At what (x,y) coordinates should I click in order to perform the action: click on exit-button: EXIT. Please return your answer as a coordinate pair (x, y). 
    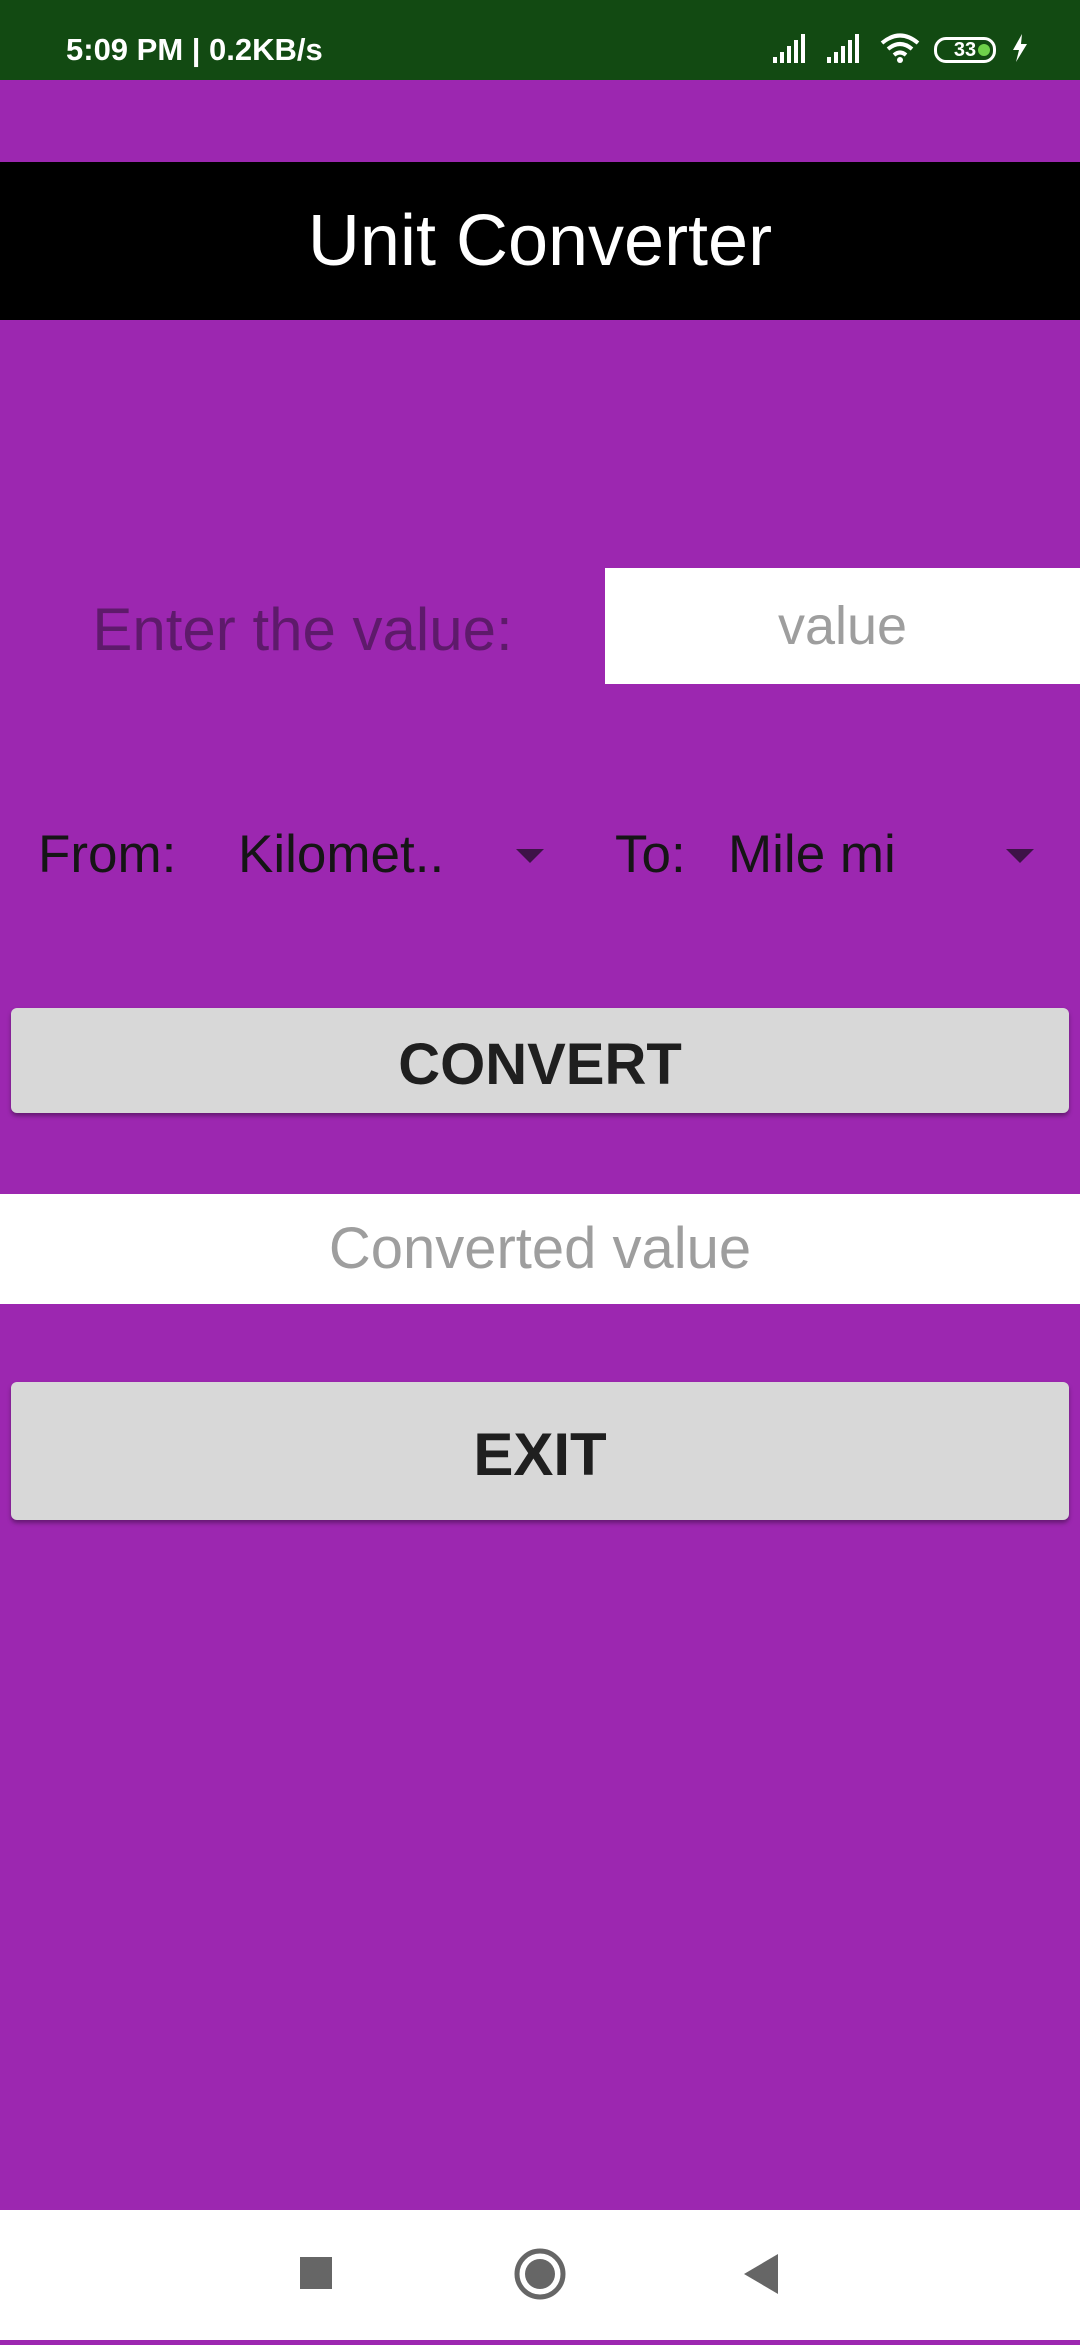
    Looking at the image, I should click on (540, 1451).